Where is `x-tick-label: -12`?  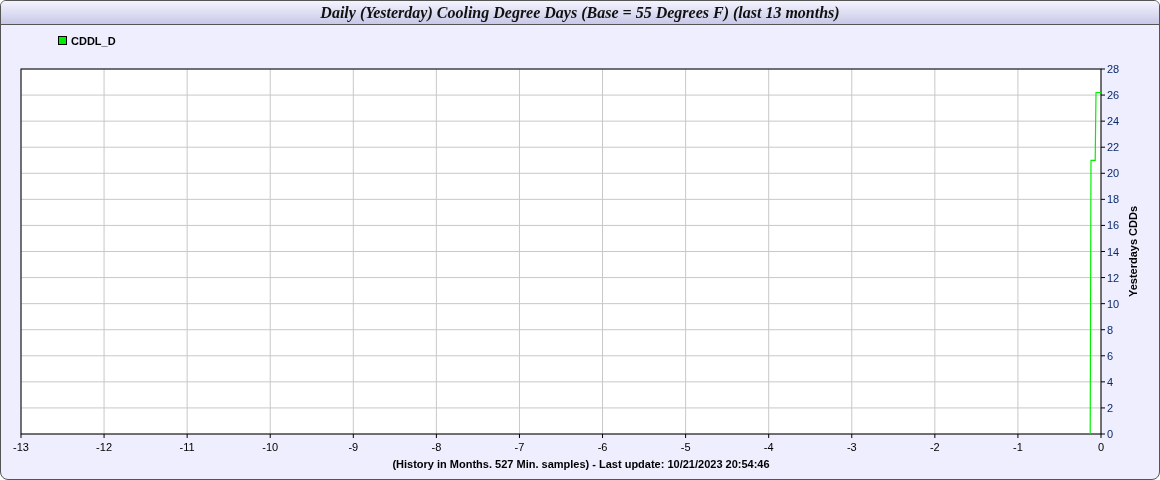 x-tick-label: -12 is located at coordinates (104, 447).